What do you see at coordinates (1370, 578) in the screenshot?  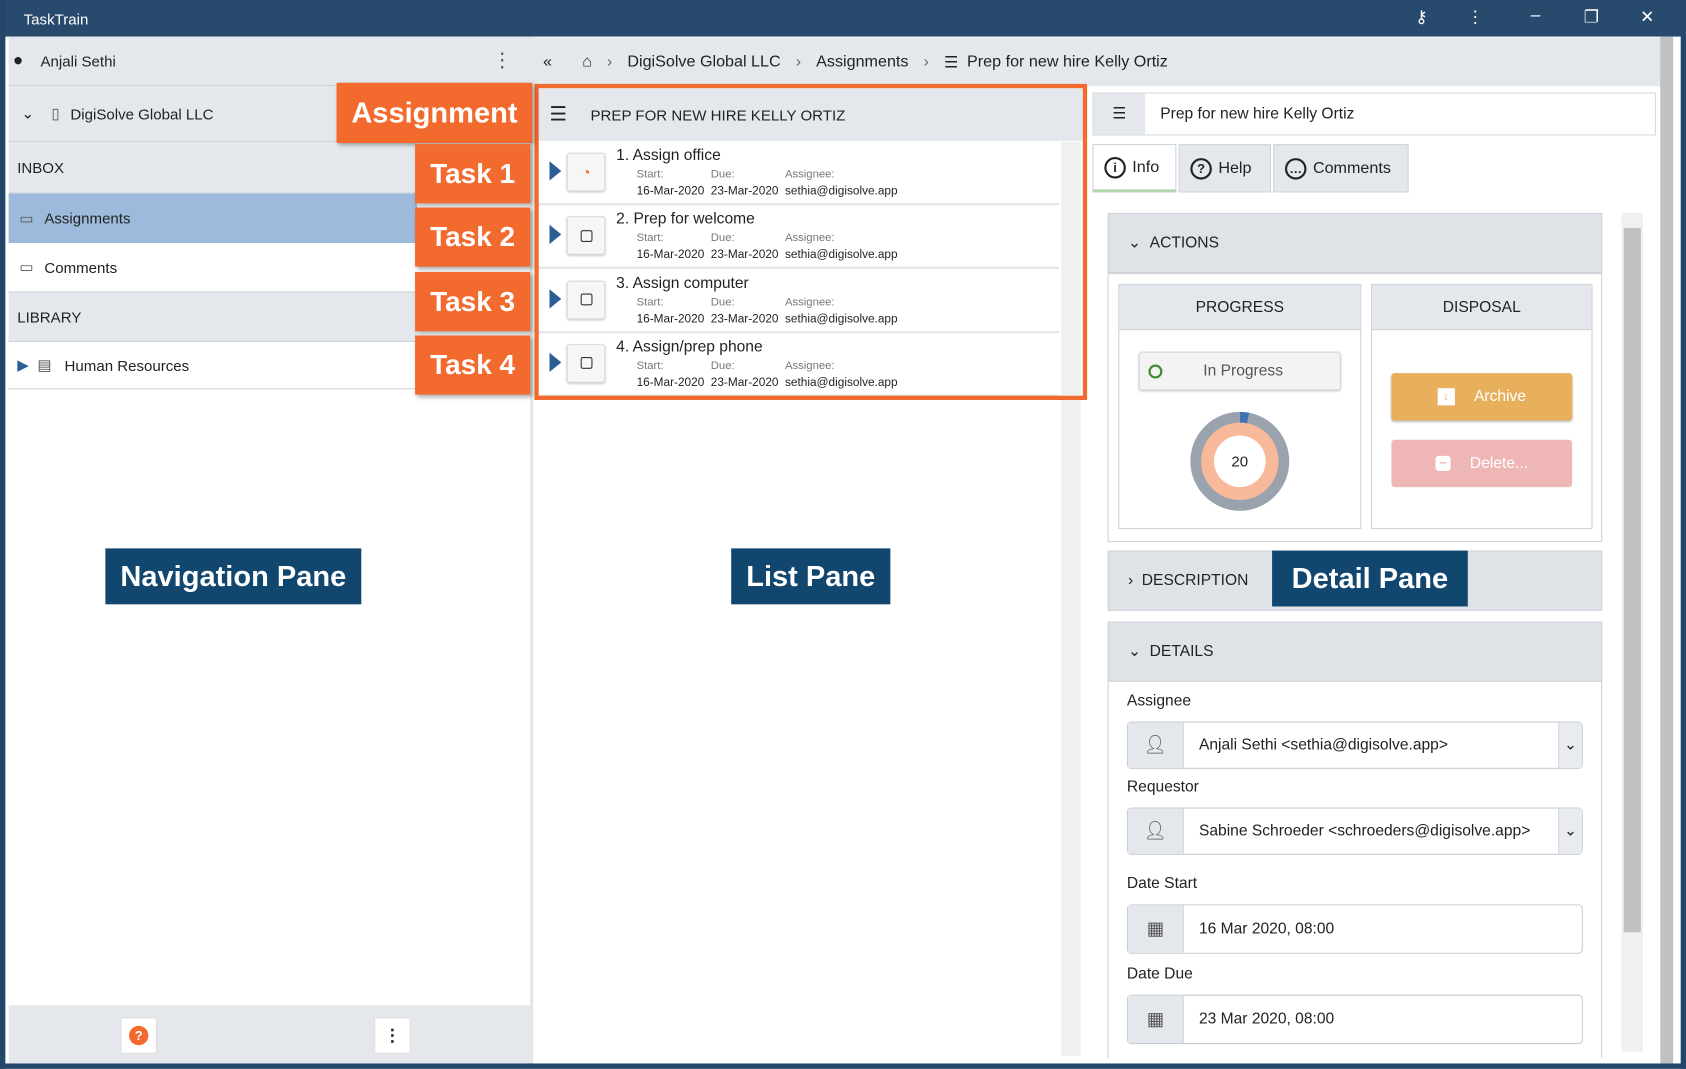 I see `detail-pane-annotation: Detail Pane` at bounding box center [1370, 578].